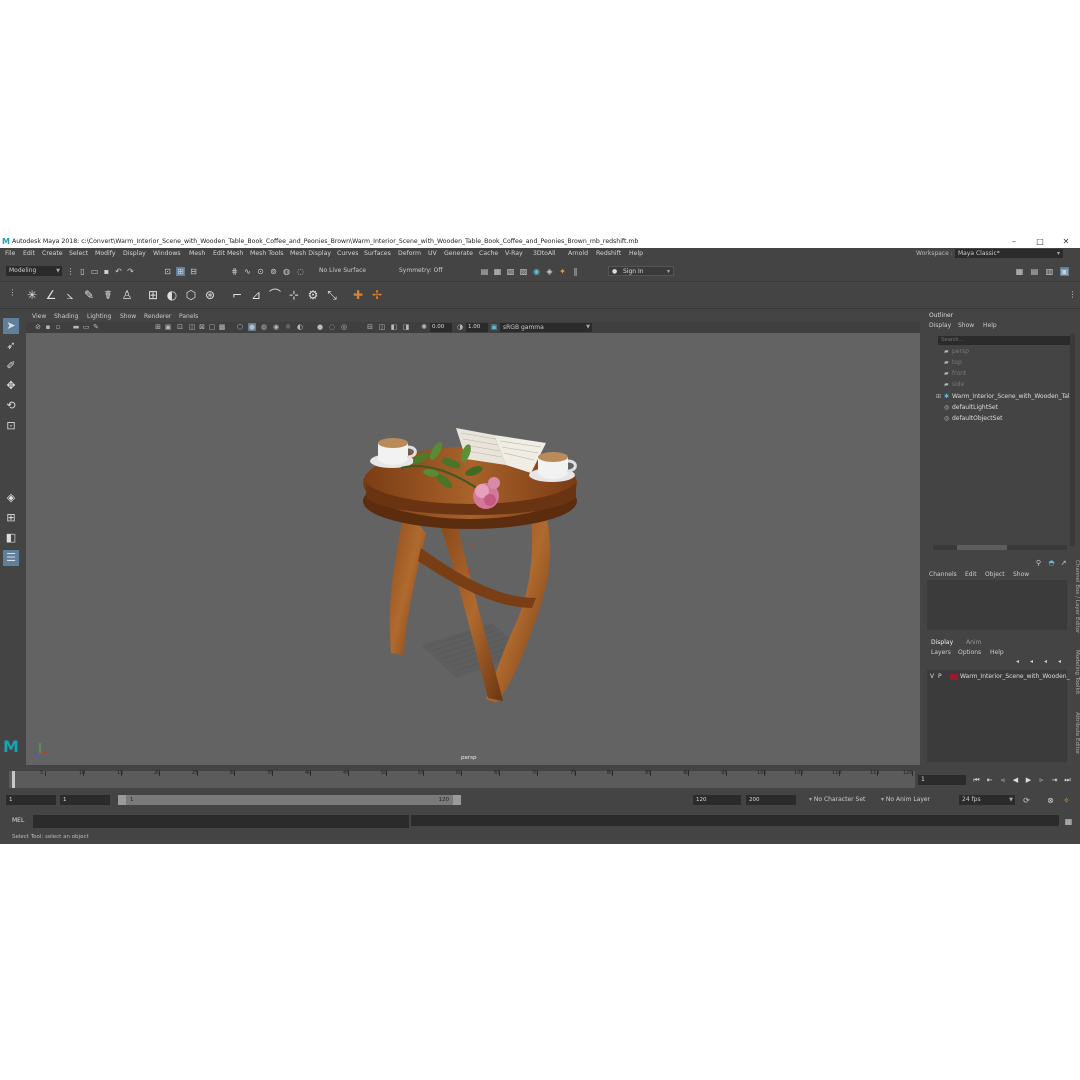 Image resolution: width=1080 pixels, height=1080 pixels. I want to click on outliner-horizontal-scrollbar, so click(1000, 547).